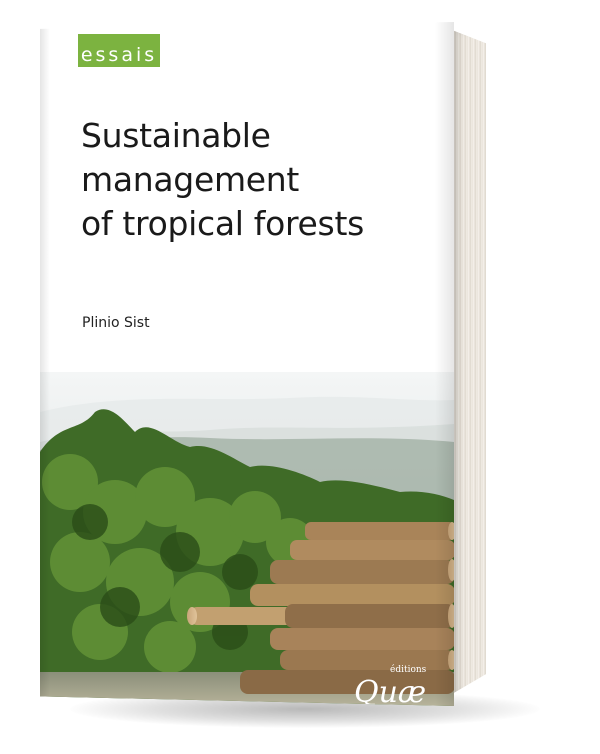 The height and width of the screenshot is (754, 600). I want to click on svg-text: Quæ, so click(390, 690).